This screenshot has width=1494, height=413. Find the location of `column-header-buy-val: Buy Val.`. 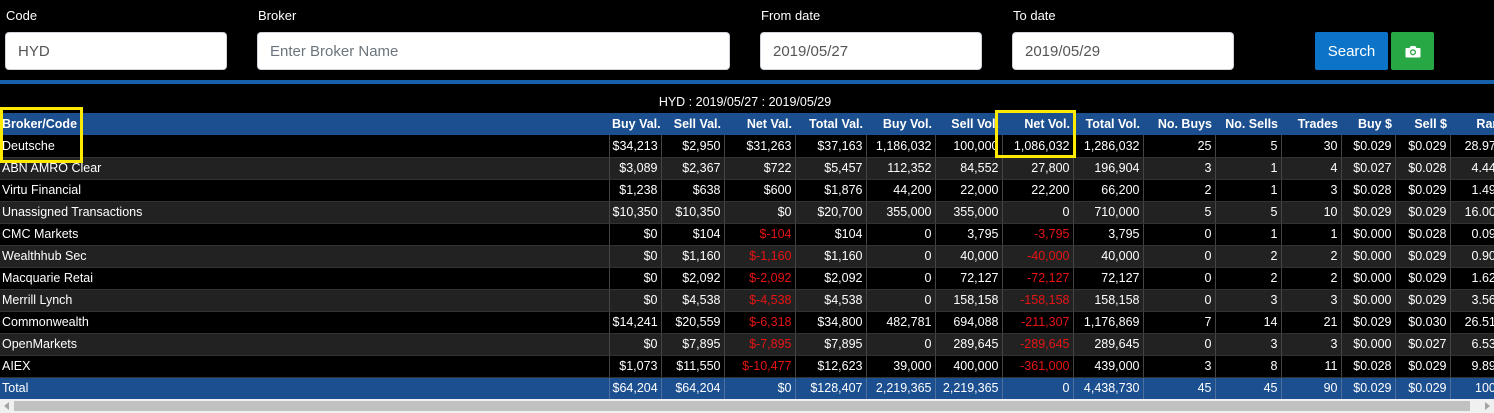

column-header-buy-val: Buy Val. is located at coordinates (635, 124).